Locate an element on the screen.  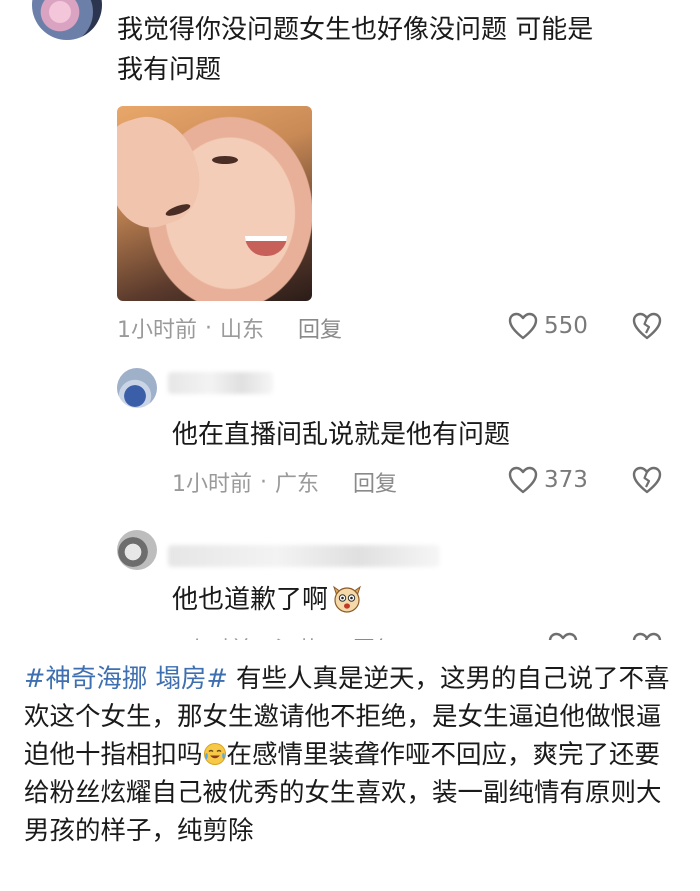
like-button is located at coordinates (566, 636).